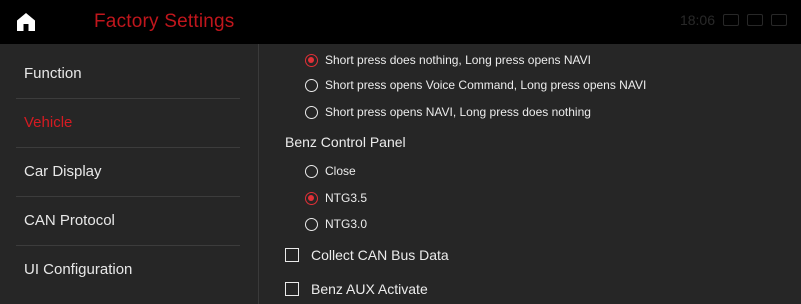  Describe the element at coordinates (400, 22) in the screenshot. I see `top-bar: Factory Settings 18:06` at that location.